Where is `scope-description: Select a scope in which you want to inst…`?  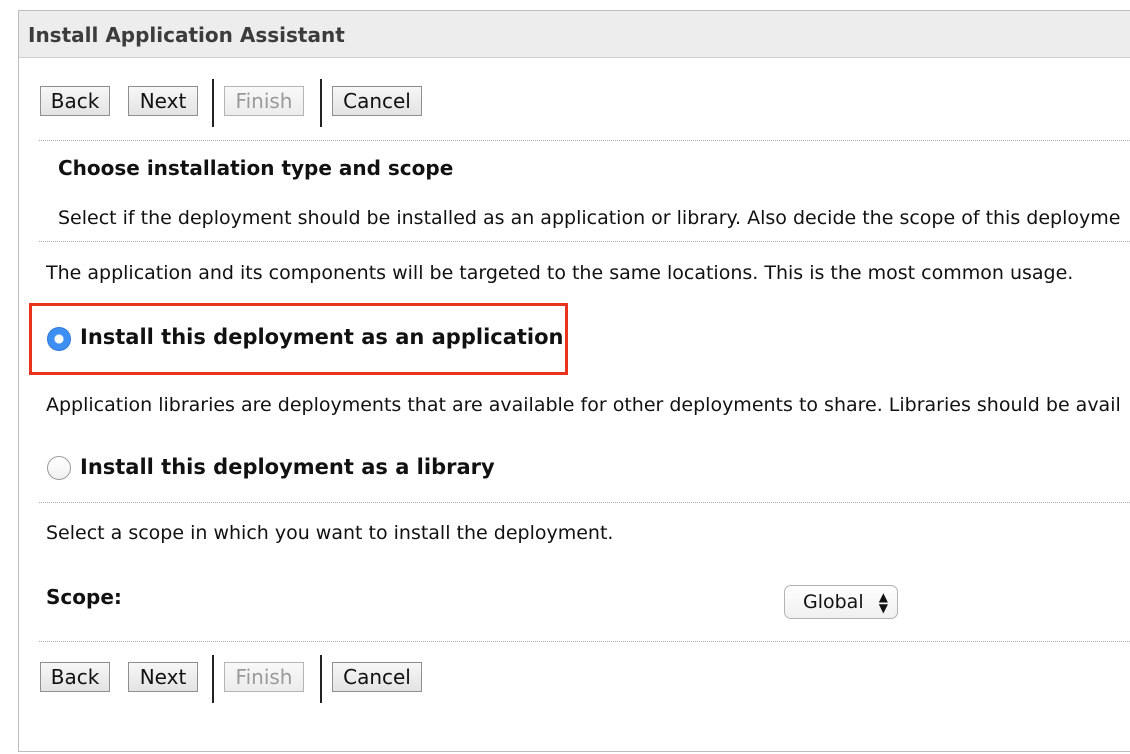 scope-description: Select a scope in which you want to inst… is located at coordinates (330, 533).